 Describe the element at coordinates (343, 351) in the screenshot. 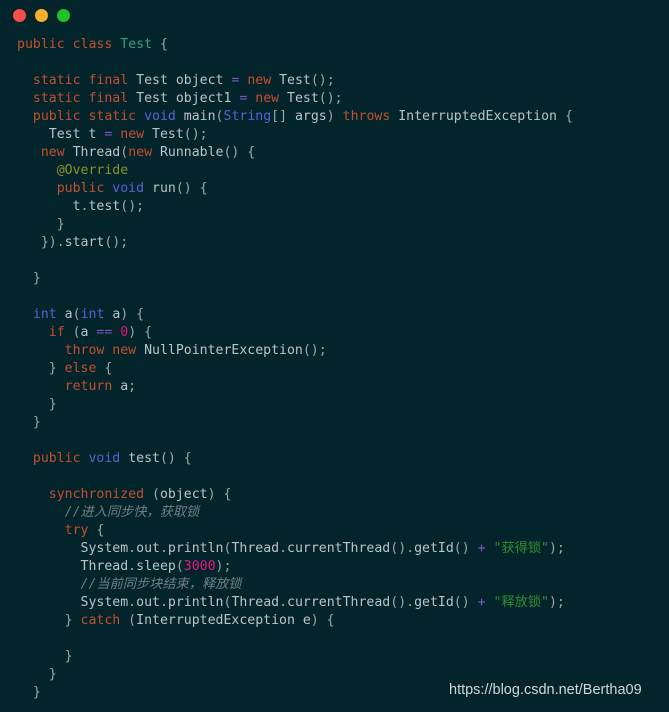

I see `code-line: throw new NullPointerException();` at that location.